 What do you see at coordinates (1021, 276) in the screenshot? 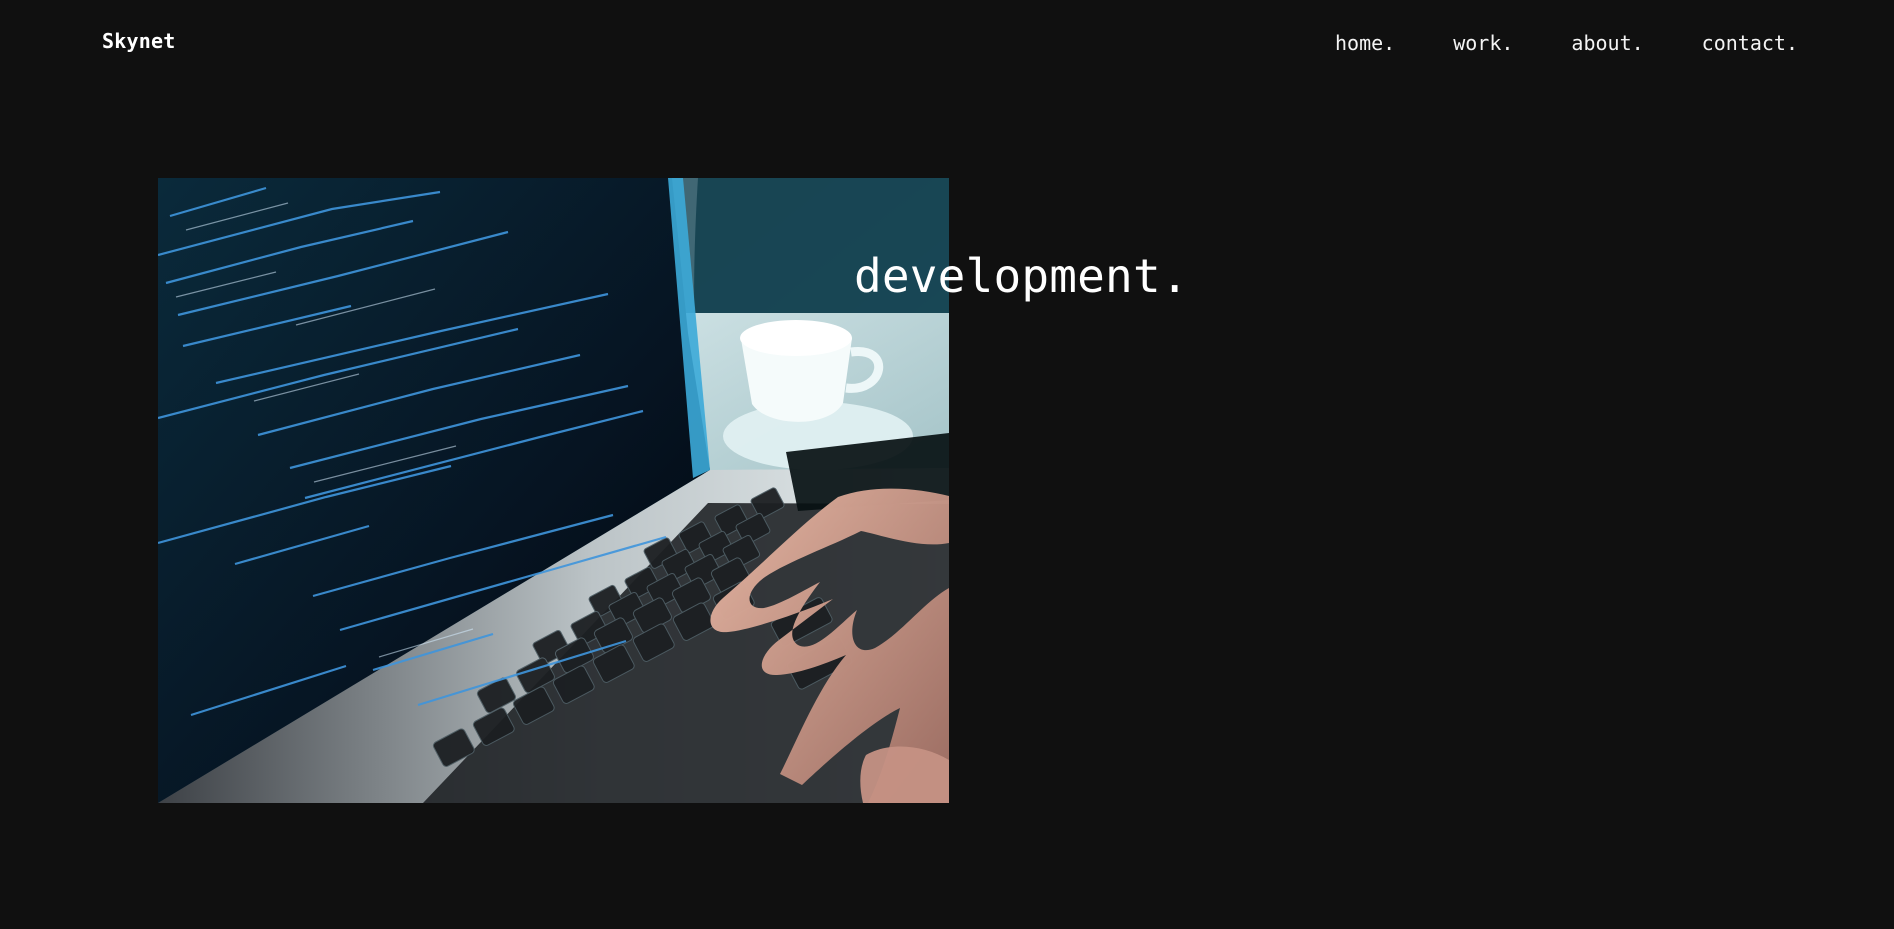
I see `hero-title: development.` at bounding box center [1021, 276].